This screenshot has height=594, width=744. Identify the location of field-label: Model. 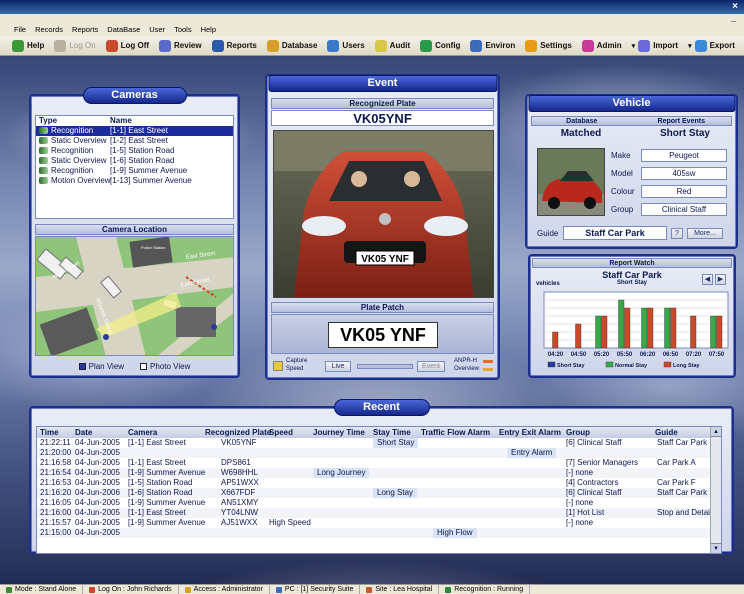
(622, 173).